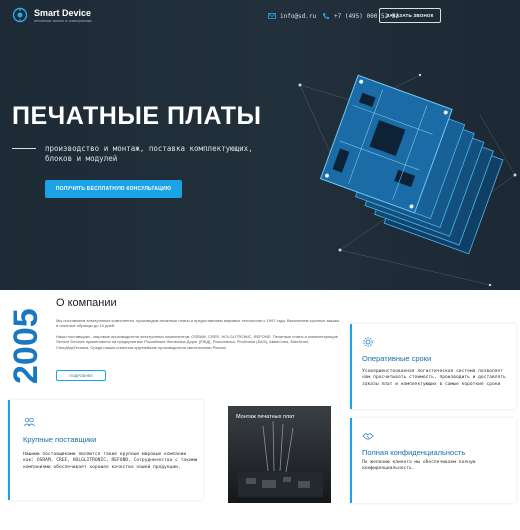  What do you see at coordinates (368, 342) in the screenshot?
I see `gear-icon` at bounding box center [368, 342].